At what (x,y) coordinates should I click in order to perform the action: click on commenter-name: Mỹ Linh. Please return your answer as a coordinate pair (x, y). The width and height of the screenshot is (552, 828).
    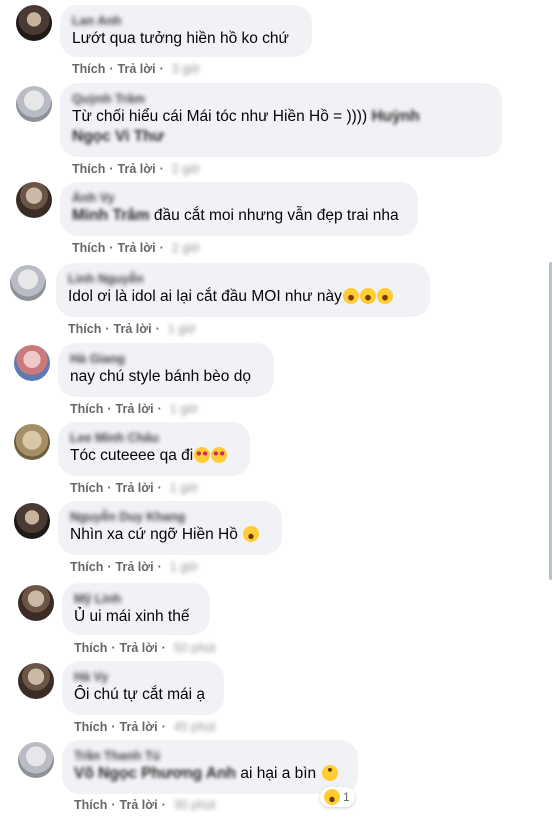
    Looking at the image, I should click on (136, 599).